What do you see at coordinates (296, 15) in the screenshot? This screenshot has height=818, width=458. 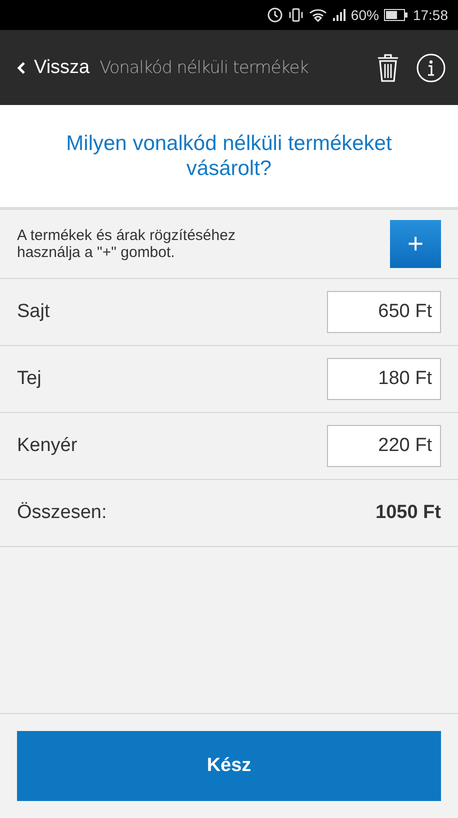 I see `vibrate-icon` at bounding box center [296, 15].